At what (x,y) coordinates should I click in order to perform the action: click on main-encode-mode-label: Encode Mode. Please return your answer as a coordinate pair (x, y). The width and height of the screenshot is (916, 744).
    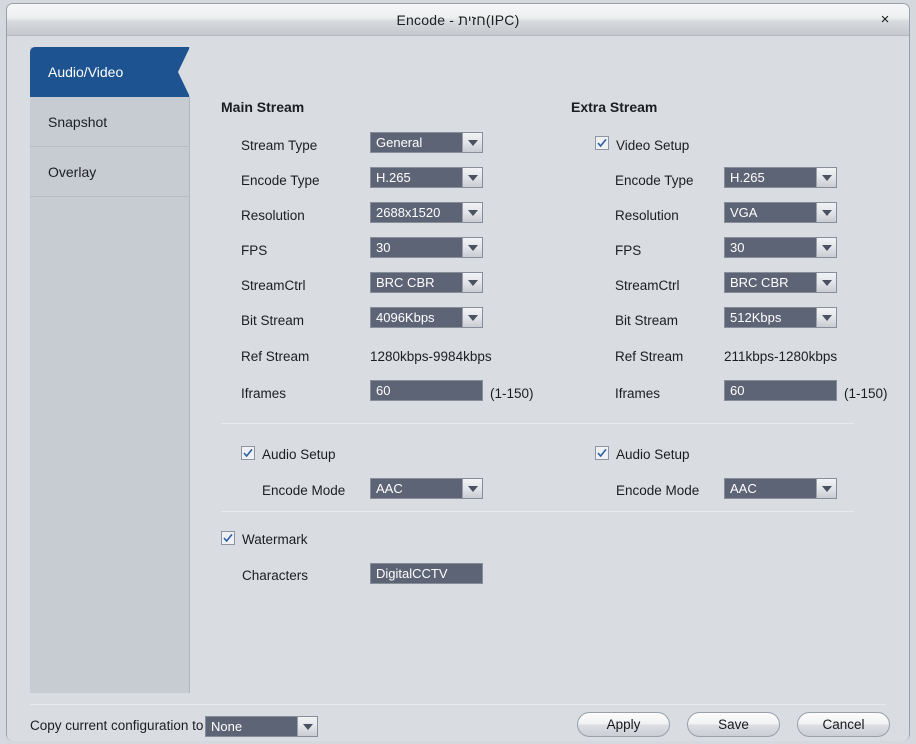
    Looking at the image, I should click on (304, 490).